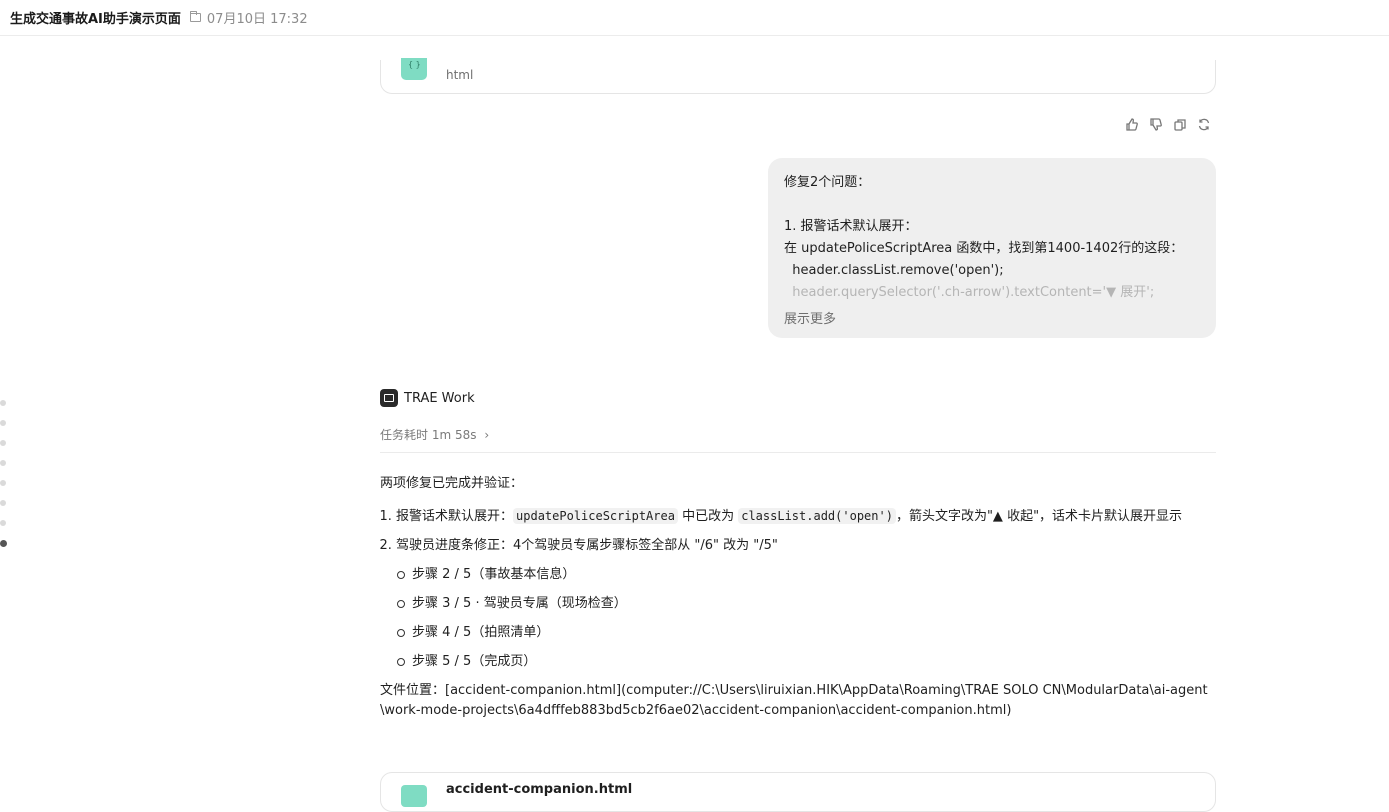 The width and height of the screenshot is (1389, 812). I want to click on answer-intro: 两项修复已完成并验证：, so click(452, 483).